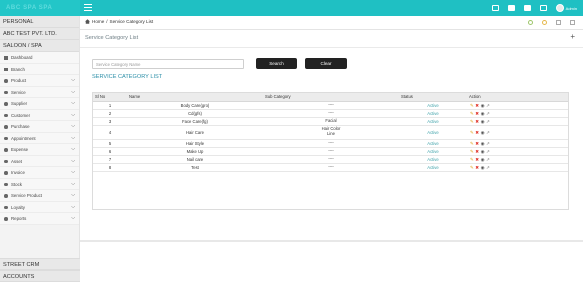 This screenshot has height=282, width=583. Describe the element at coordinates (276, 63) in the screenshot. I see `search-button: Search` at that location.